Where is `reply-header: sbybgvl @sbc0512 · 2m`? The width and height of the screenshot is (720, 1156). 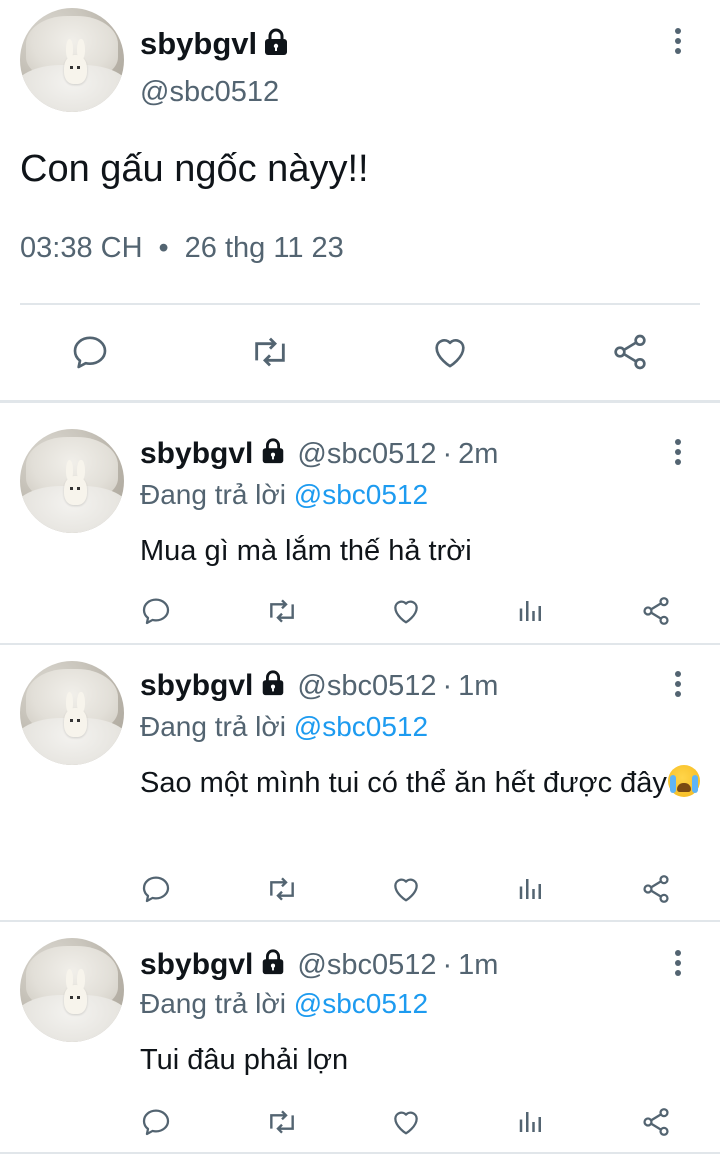
reply-header: sbybgvl @sbc0512 · 2m is located at coordinates (319, 455).